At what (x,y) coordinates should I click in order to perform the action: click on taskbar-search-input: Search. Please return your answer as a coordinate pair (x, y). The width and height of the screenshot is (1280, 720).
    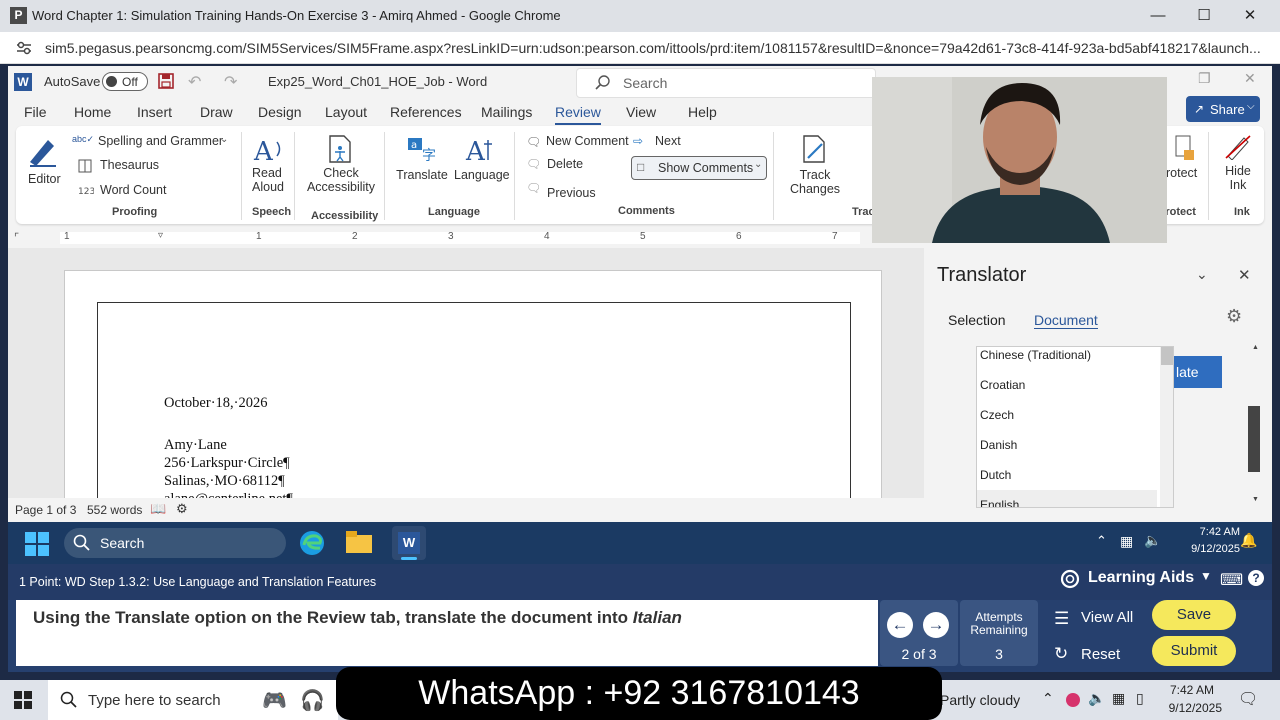
    Looking at the image, I should click on (175, 543).